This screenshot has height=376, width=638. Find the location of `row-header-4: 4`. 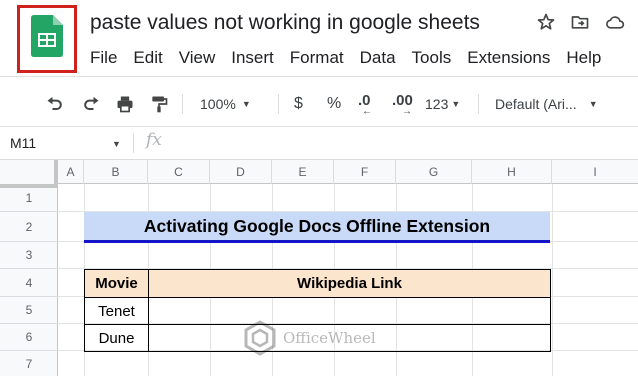

row-header-4: 4 is located at coordinates (29, 283).